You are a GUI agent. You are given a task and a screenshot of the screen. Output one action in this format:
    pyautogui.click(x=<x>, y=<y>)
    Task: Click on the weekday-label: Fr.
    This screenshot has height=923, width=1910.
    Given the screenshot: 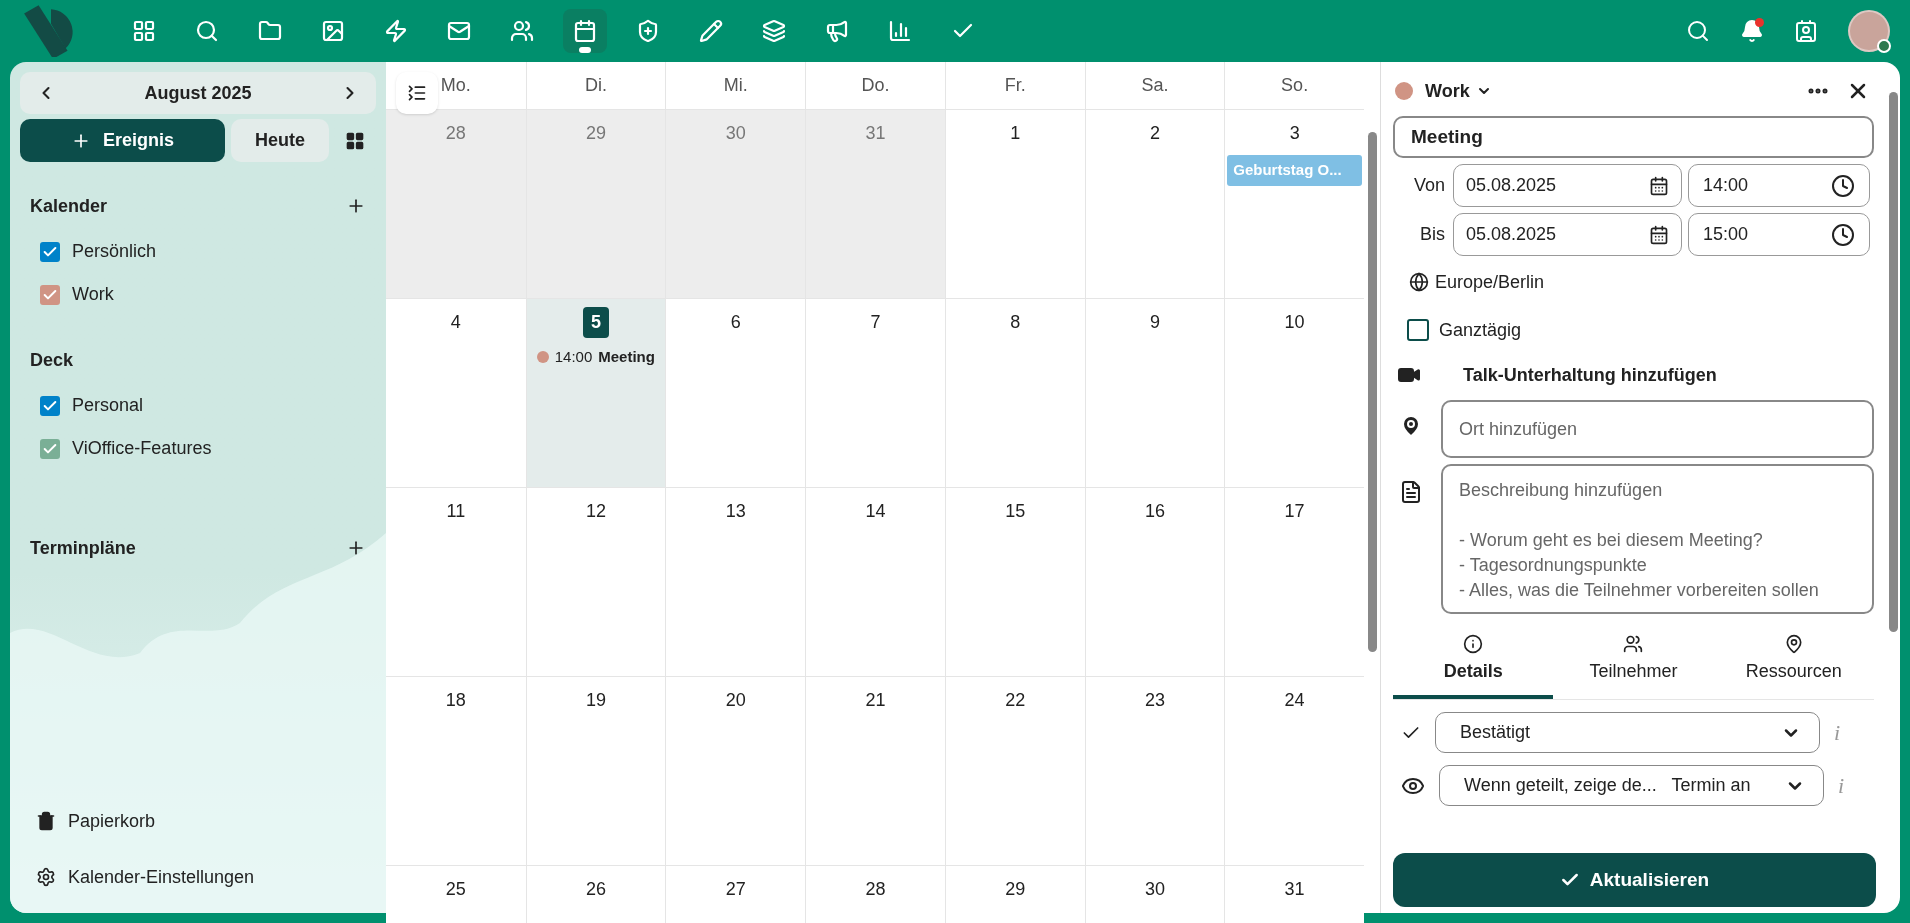 What is the action you would take?
    pyautogui.click(x=1015, y=85)
    